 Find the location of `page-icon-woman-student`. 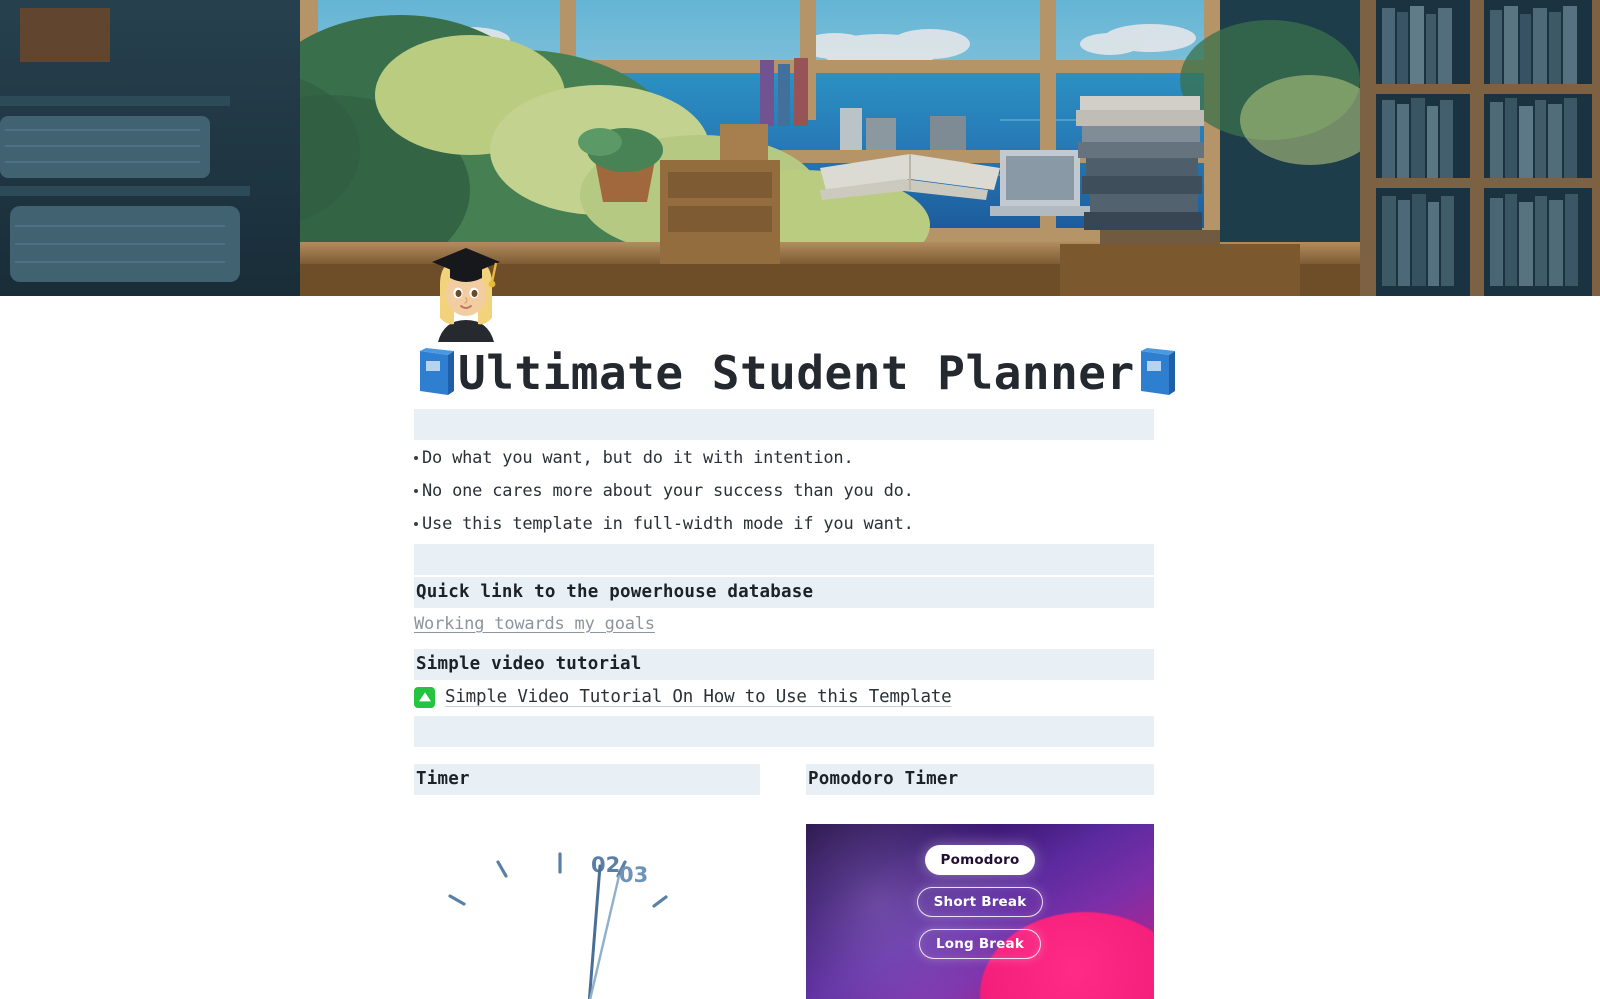

page-icon-woman-student is located at coordinates (466, 290).